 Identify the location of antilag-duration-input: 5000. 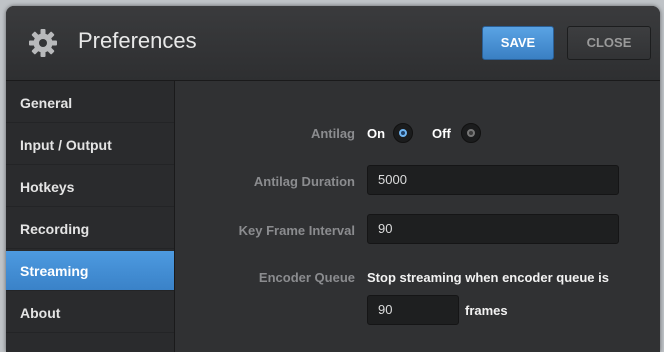
(493, 180).